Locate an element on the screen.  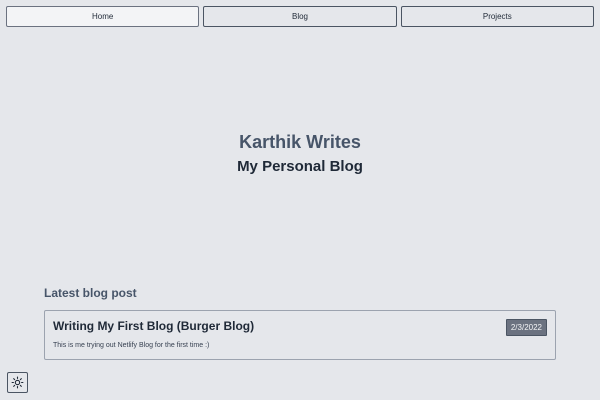
nav-tab-projects: Projects is located at coordinates (497, 16).